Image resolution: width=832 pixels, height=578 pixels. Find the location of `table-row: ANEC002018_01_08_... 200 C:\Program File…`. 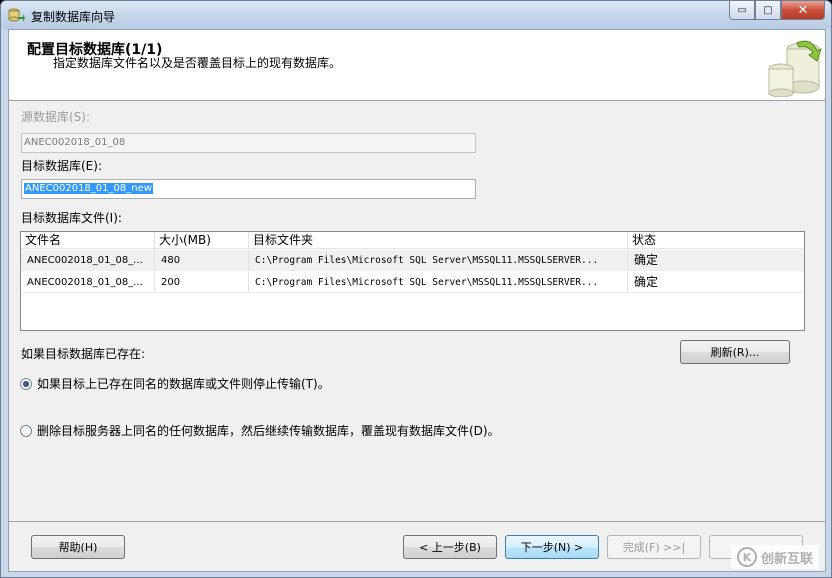

table-row: ANEC002018_01_08_... 200 C:\Program File… is located at coordinates (412, 282).